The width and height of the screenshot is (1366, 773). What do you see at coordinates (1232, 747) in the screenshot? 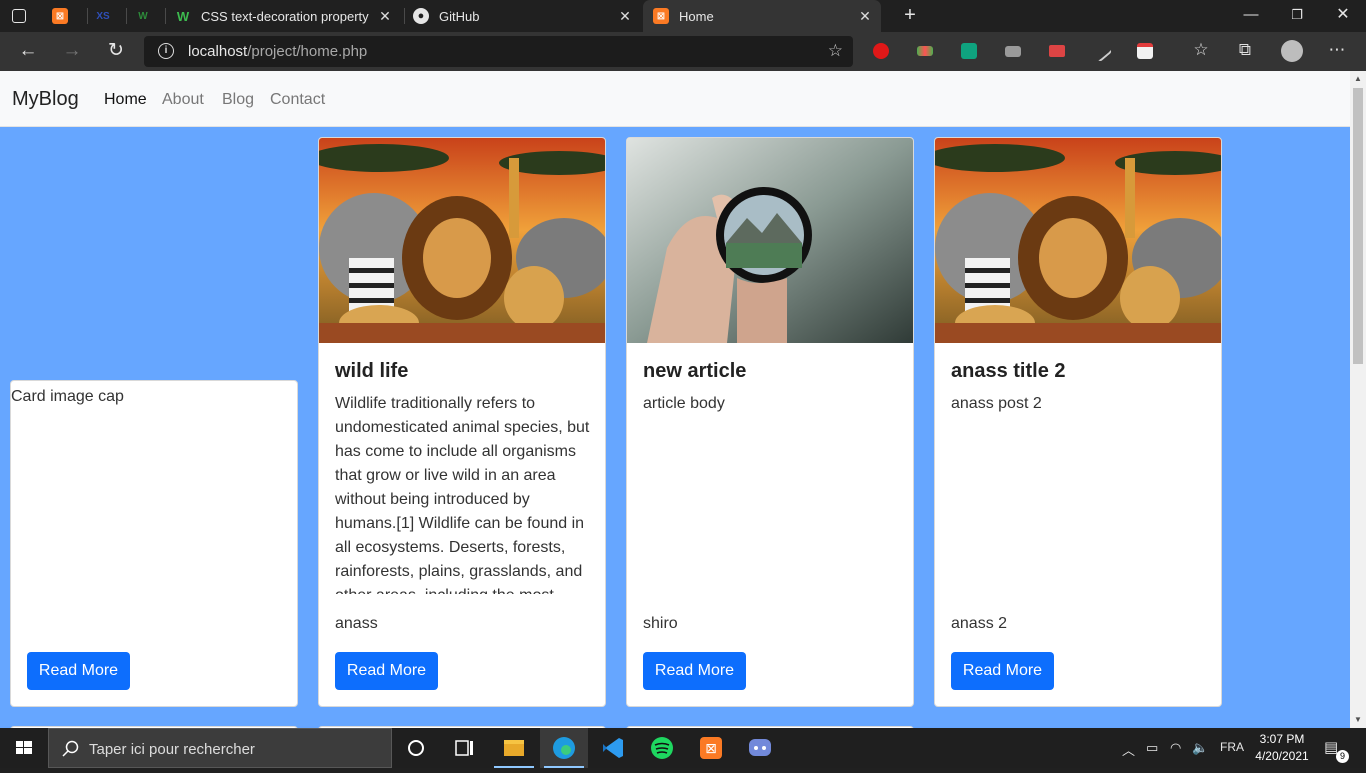
I see `language-indicator: FRA` at bounding box center [1232, 747].